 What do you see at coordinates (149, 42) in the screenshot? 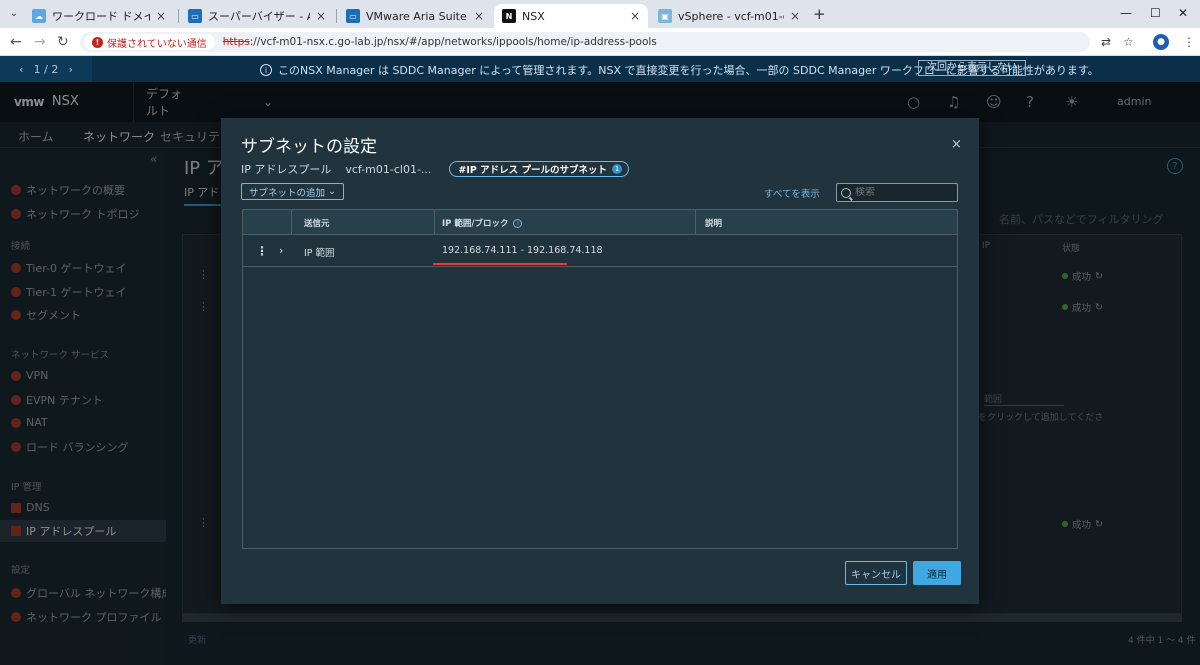
I see `security-chip: ! 保護されていない通信` at bounding box center [149, 42].